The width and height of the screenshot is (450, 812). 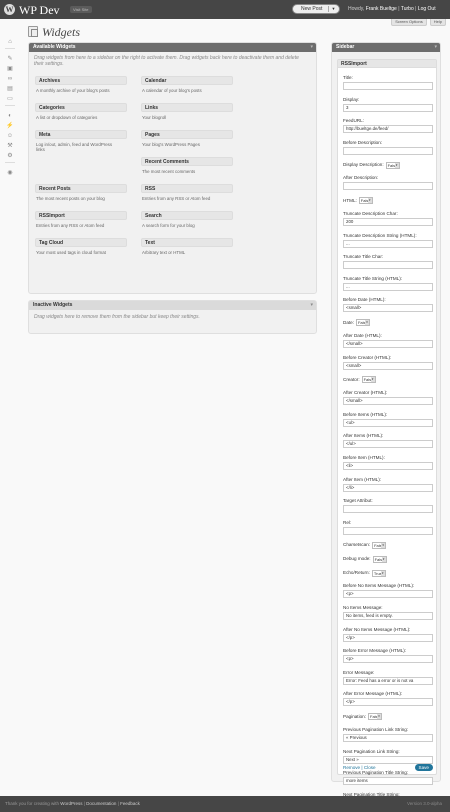 What do you see at coordinates (101, 803) in the screenshot?
I see `documentation-link: Documentation` at bounding box center [101, 803].